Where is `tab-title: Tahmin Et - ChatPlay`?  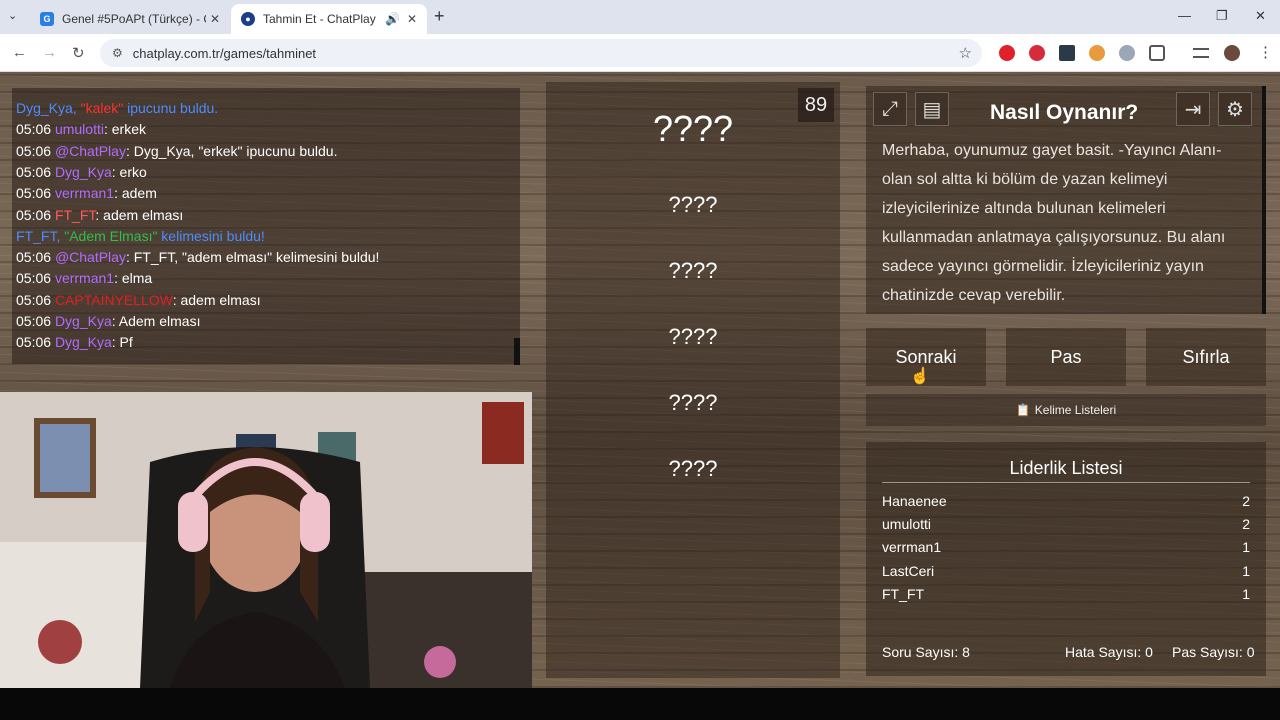 tab-title: Tahmin Et - ChatPlay is located at coordinates (319, 19).